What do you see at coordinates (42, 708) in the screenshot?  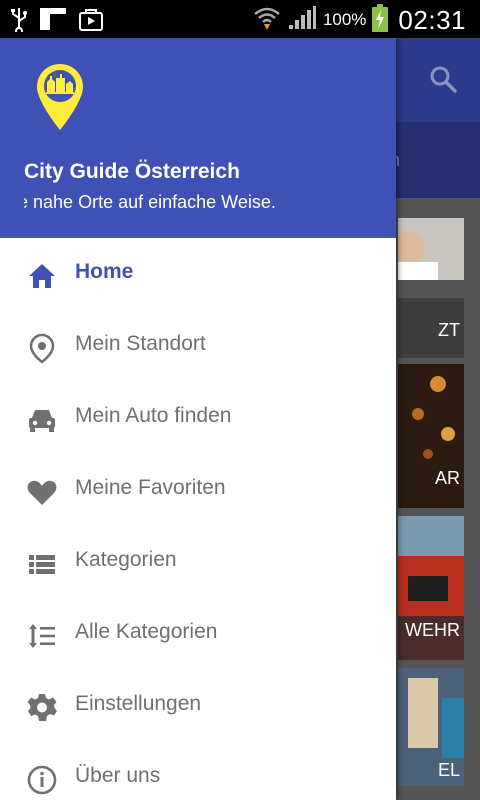 I see `gear-icon` at bounding box center [42, 708].